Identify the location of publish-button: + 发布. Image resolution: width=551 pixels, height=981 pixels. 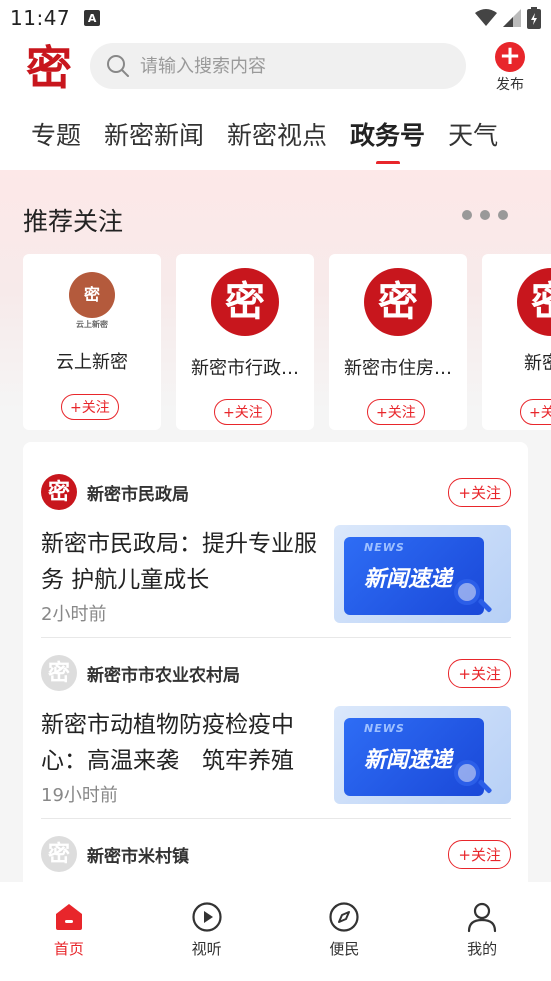
(510, 68).